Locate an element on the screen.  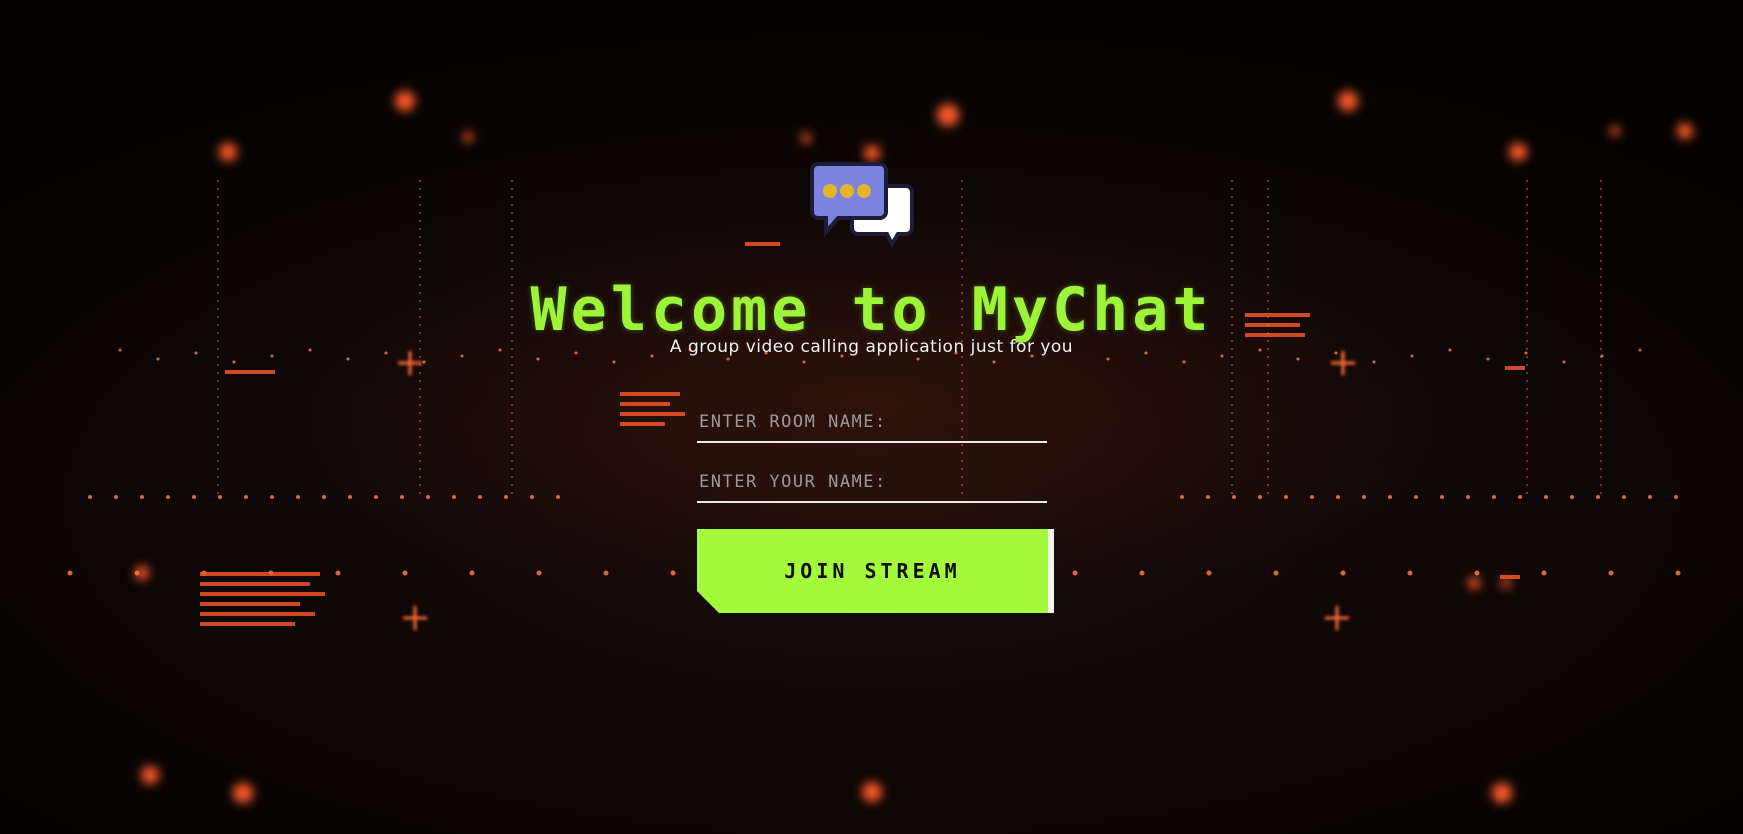
chat-bubbles-icon is located at coordinates (862, 205).